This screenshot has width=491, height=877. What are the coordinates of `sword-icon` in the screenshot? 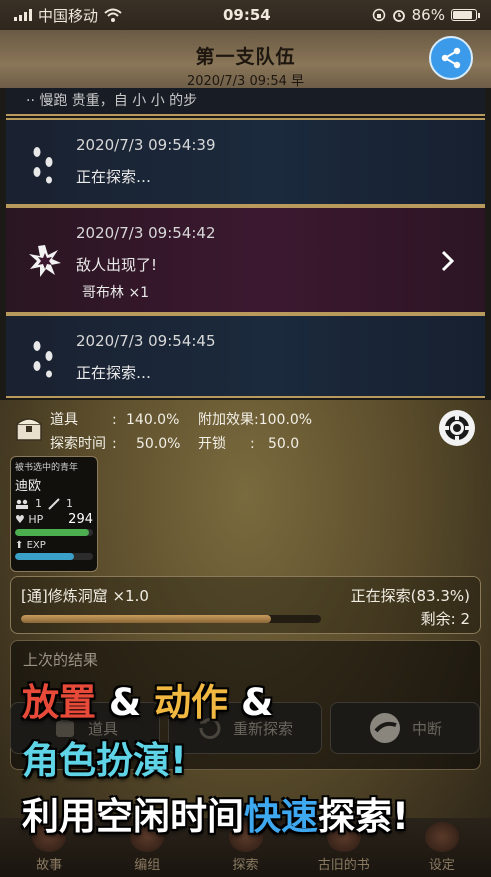 It's located at (54, 503).